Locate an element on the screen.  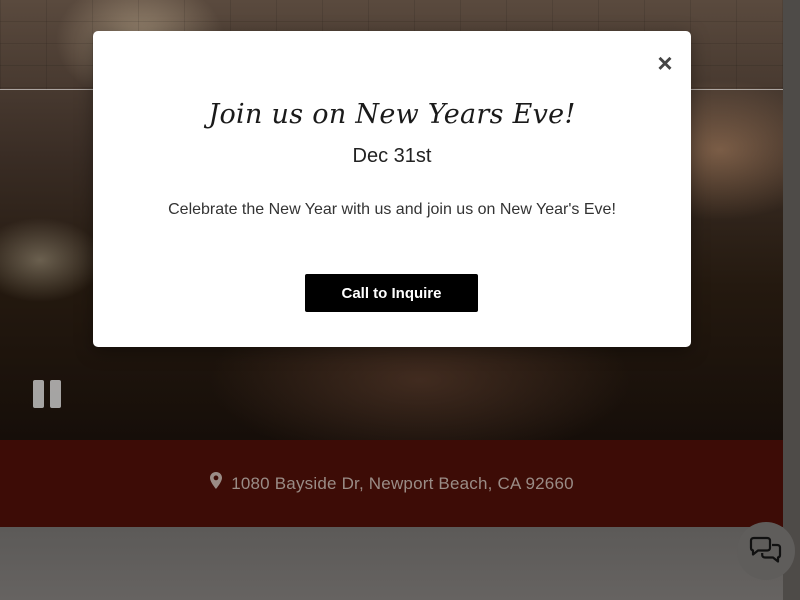
modal-date: Dec 31st is located at coordinates (392, 156).